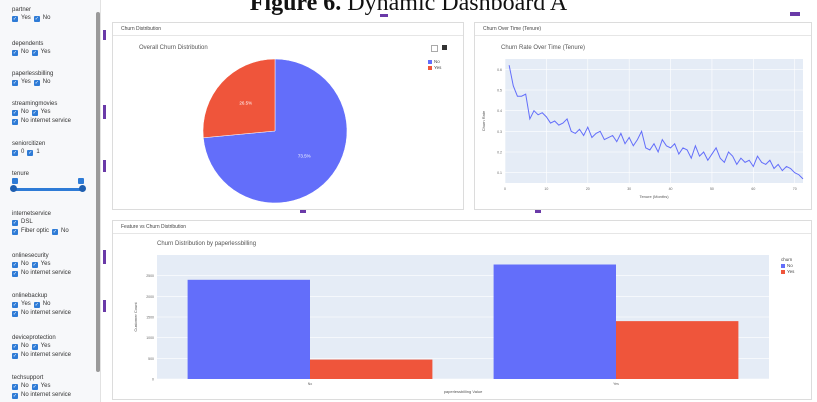 Image resolution: width=817 pixels, height=402 pixels. I want to click on toolbar-square-icon, so click(444, 47).